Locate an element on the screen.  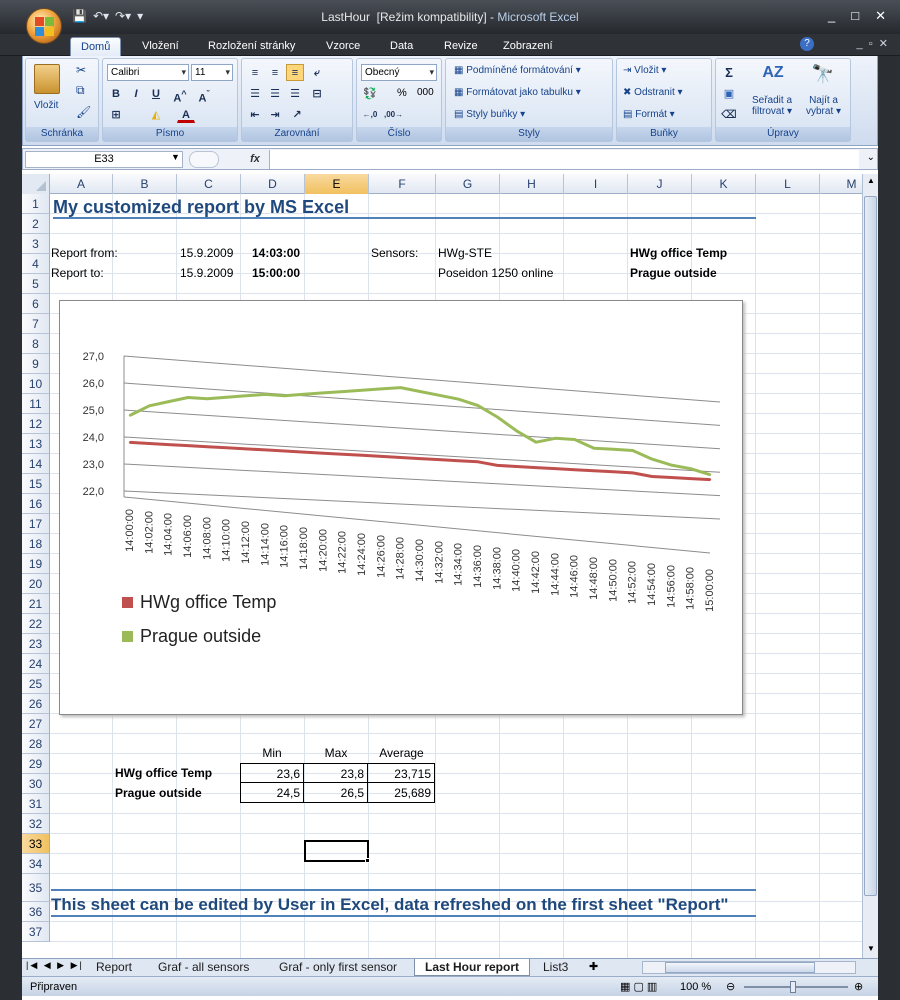
find-select-button: Najít a vybrat ▾ is located at coordinates (823, 106).